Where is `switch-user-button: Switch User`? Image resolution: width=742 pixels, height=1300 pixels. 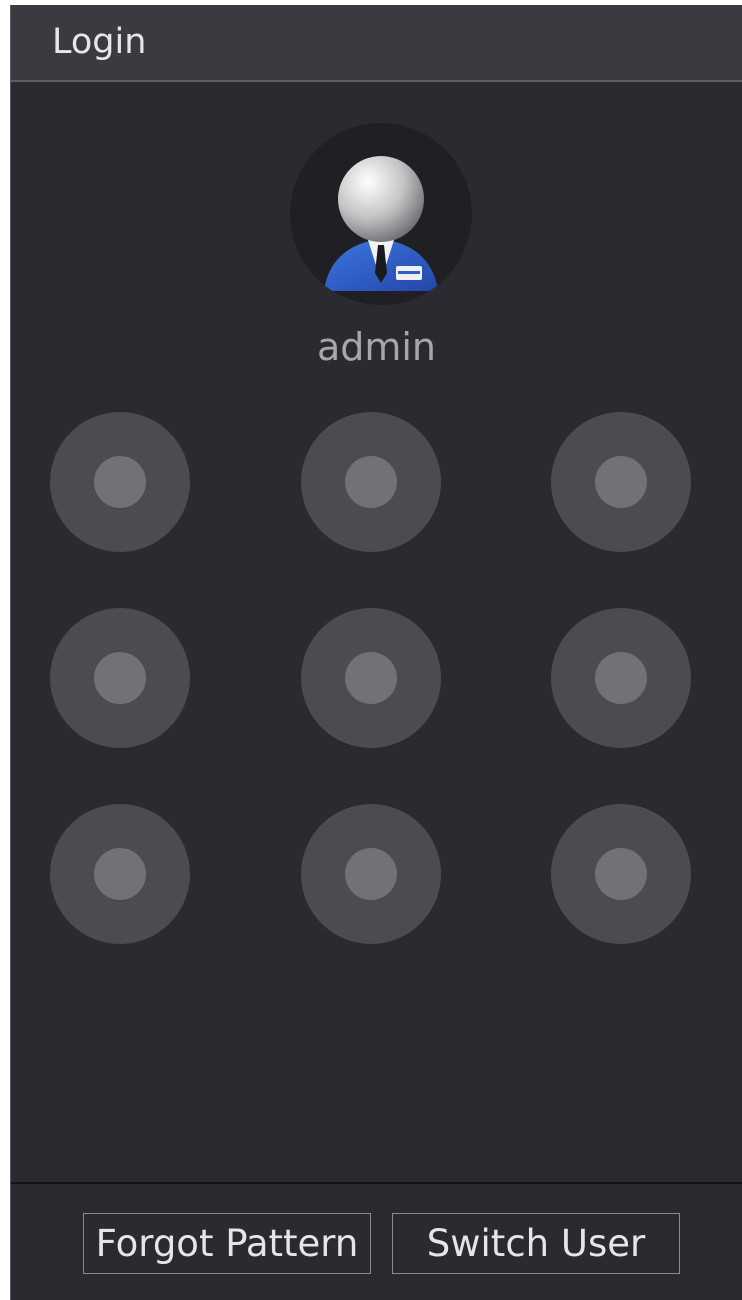 switch-user-button: Switch User is located at coordinates (536, 1243).